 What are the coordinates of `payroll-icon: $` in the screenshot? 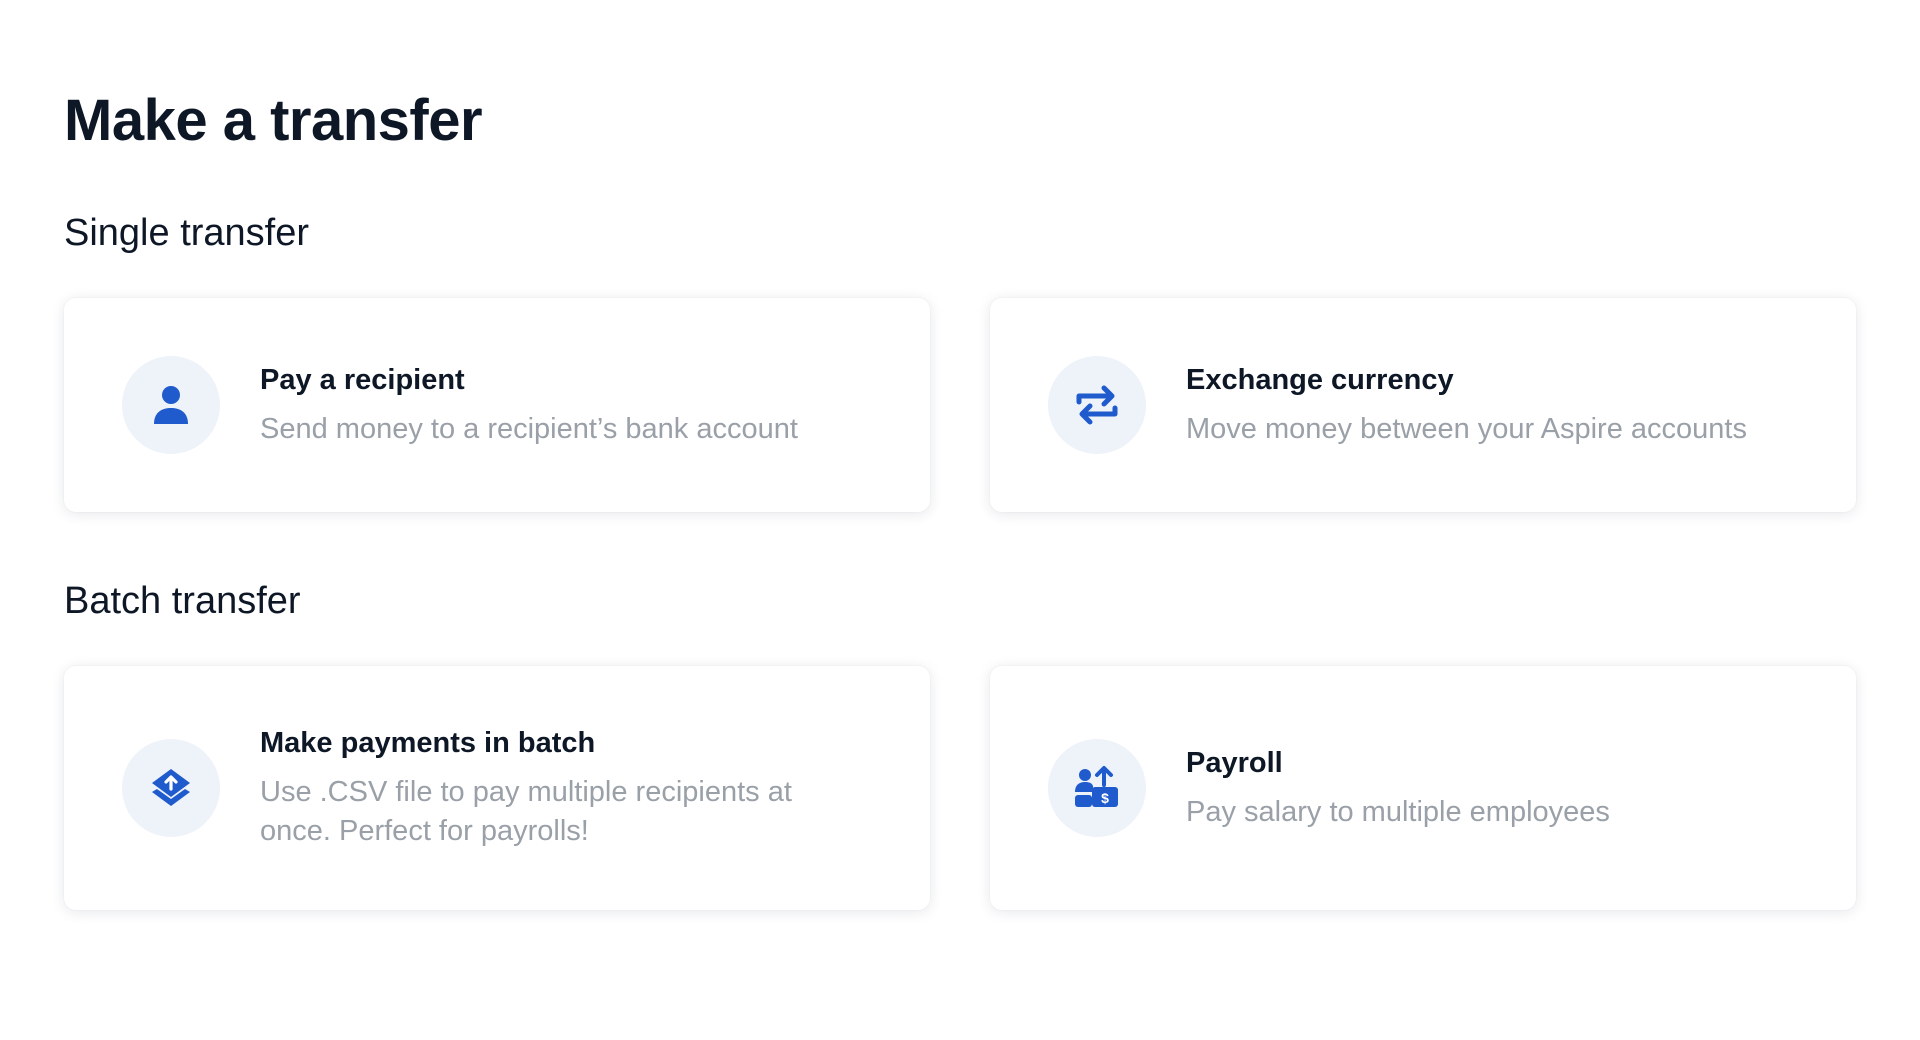 It's located at (1096, 786).